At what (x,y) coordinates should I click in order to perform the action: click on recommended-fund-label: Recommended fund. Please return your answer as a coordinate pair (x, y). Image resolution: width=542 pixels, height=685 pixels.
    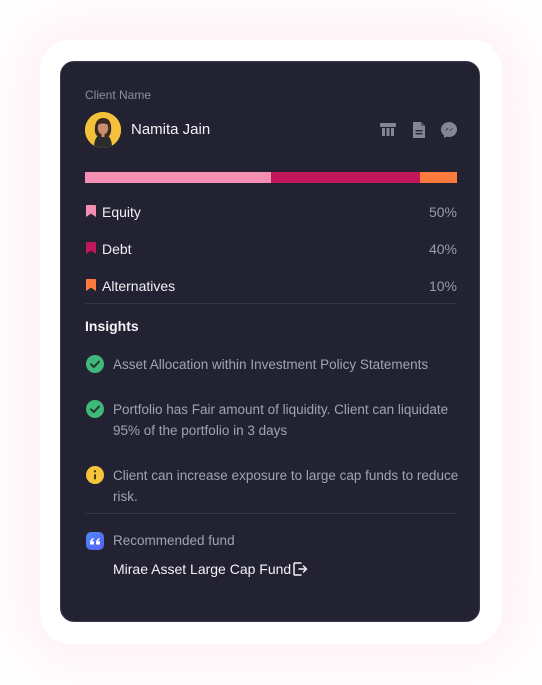
    Looking at the image, I should click on (174, 540).